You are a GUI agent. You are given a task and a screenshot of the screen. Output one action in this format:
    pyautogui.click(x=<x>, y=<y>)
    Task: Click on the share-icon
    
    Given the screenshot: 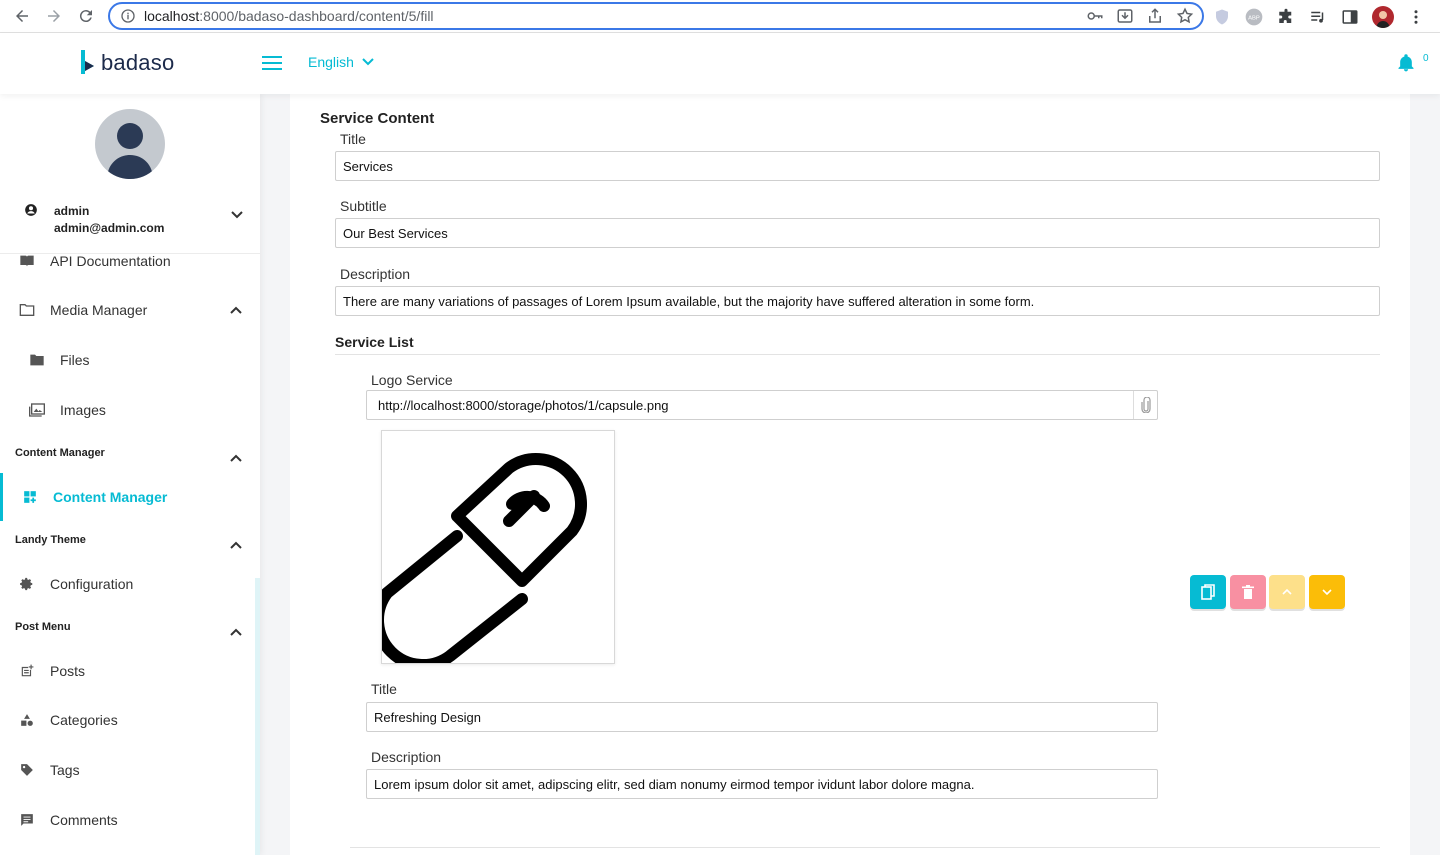 What is the action you would take?
    pyautogui.click(x=1155, y=18)
    